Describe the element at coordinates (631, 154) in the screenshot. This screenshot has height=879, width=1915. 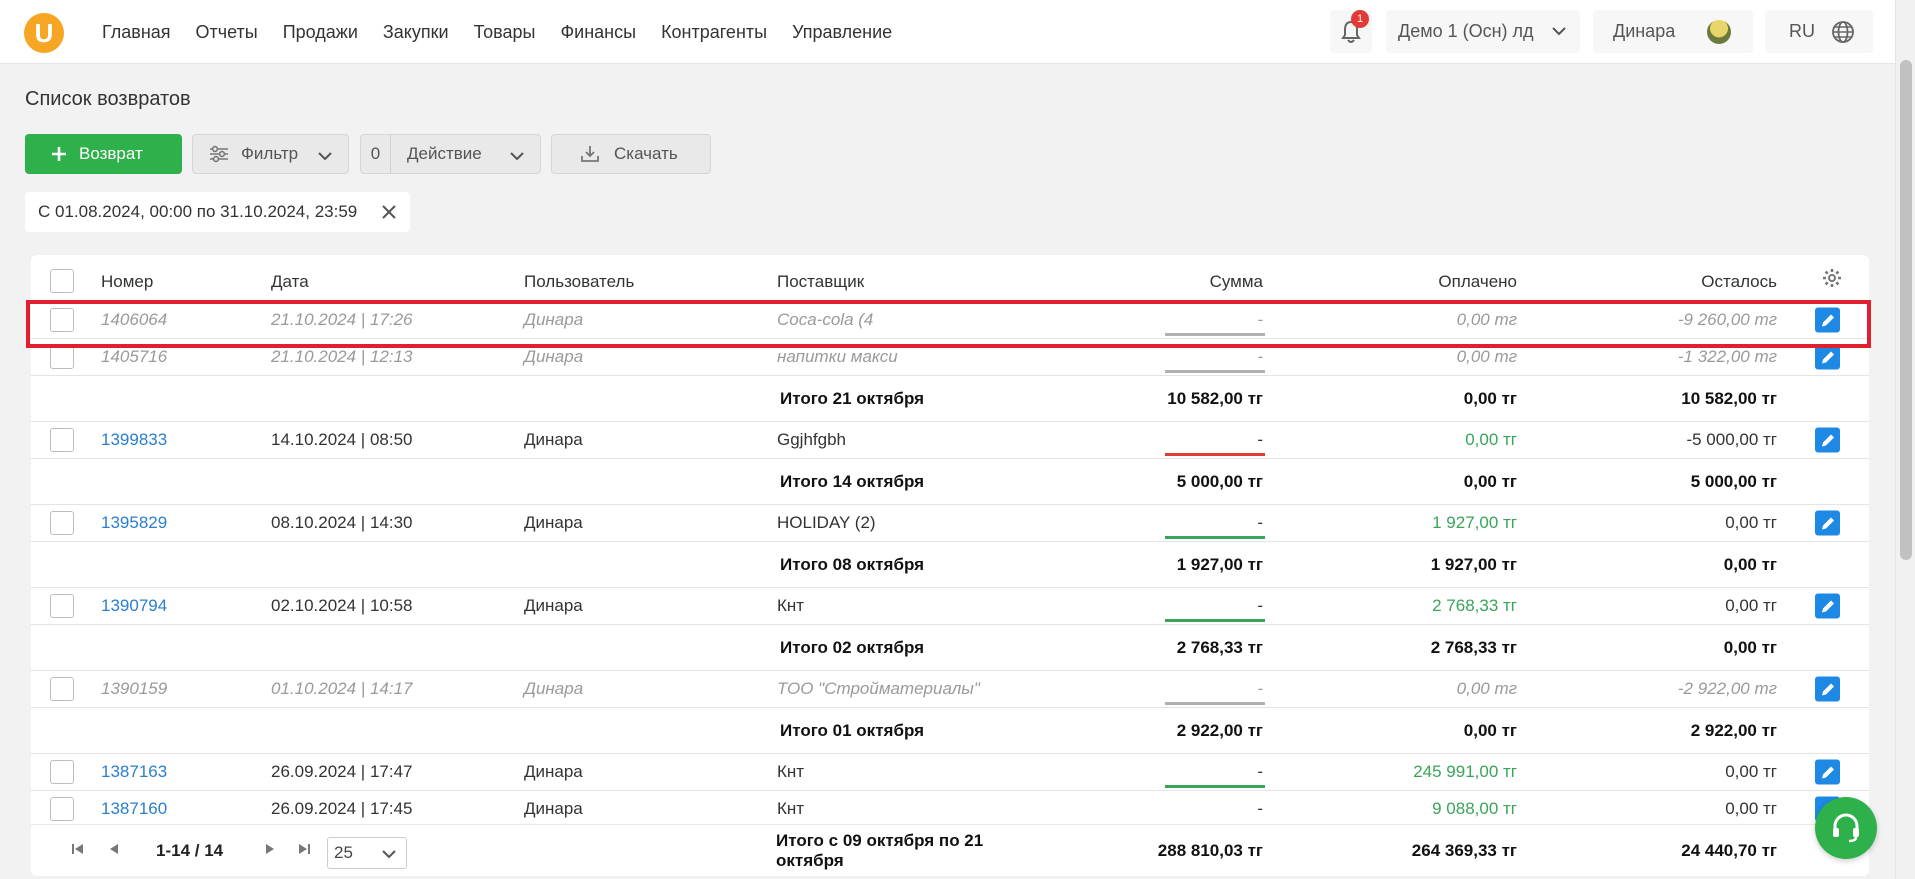
I see `download-button: Скачать` at that location.